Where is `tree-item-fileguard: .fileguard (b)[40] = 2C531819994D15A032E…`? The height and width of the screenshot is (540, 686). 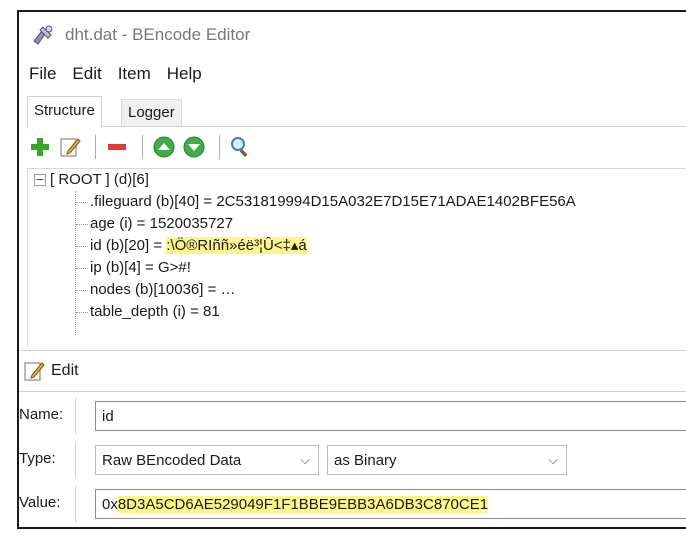 tree-item-fileguard: .fileguard (b)[40] = 2C531819994D15A032E… is located at coordinates (333, 202).